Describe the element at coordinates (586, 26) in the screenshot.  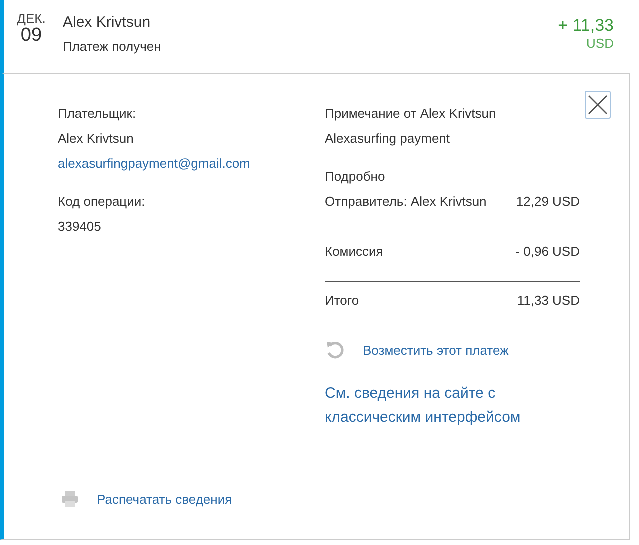
I see `payment-amount: + 11,33` at that location.